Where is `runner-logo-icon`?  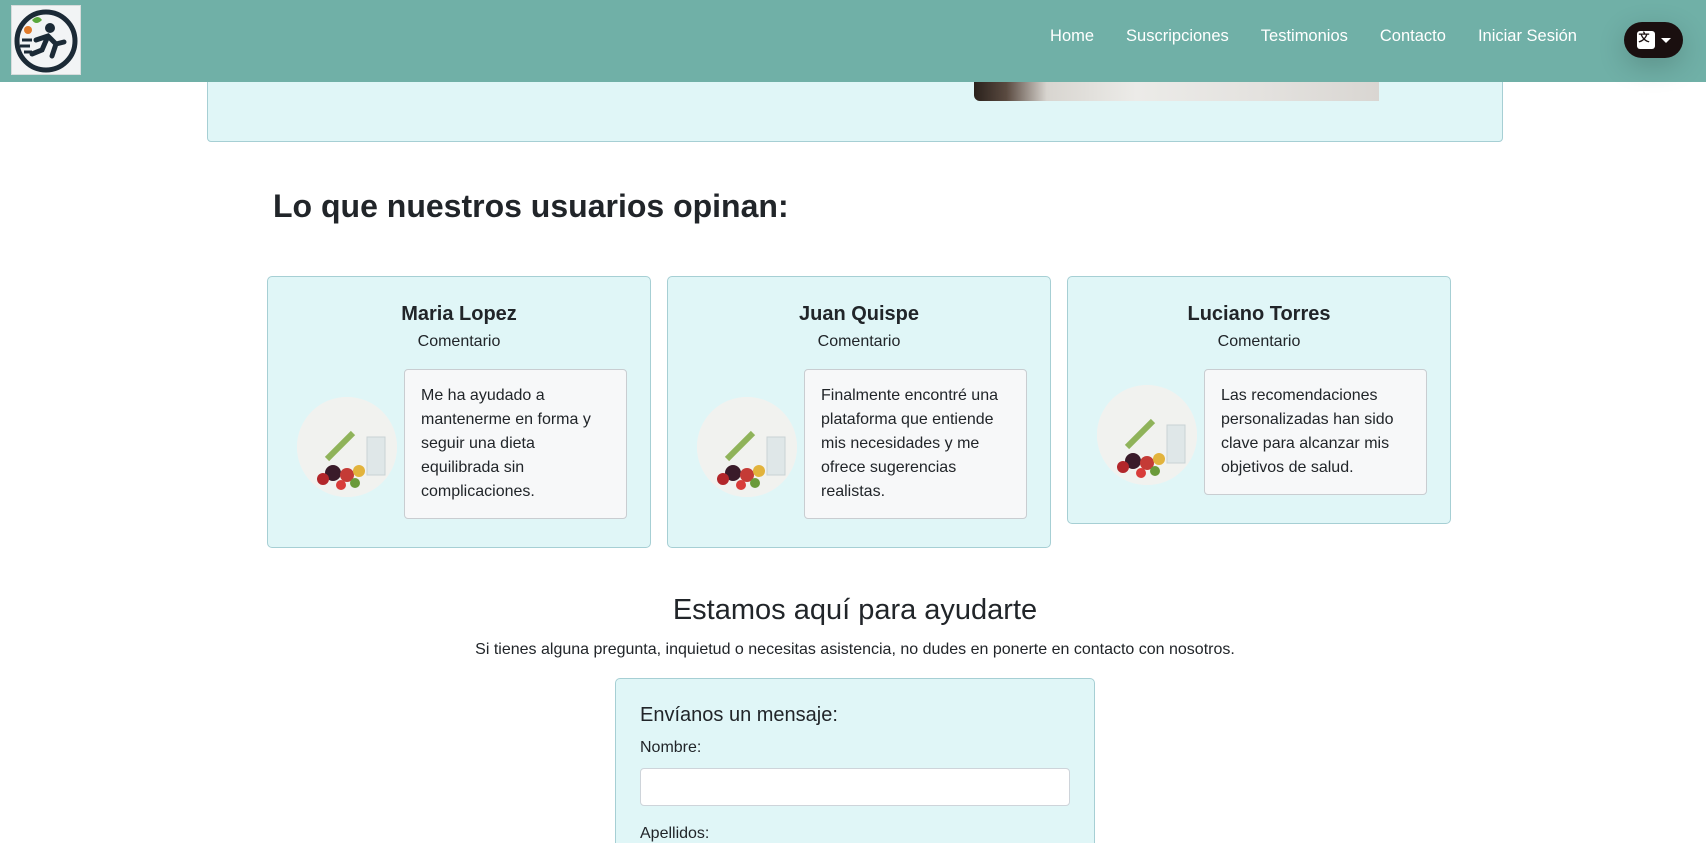
runner-logo-icon is located at coordinates (46, 41).